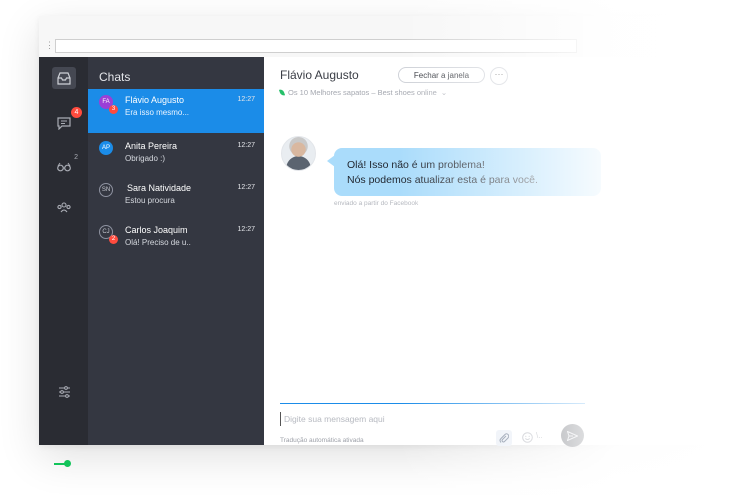 Image resolution: width=729 pixels, height=499 pixels. Describe the element at coordinates (432, 403) in the screenshot. I see `compose-divider` at that location.